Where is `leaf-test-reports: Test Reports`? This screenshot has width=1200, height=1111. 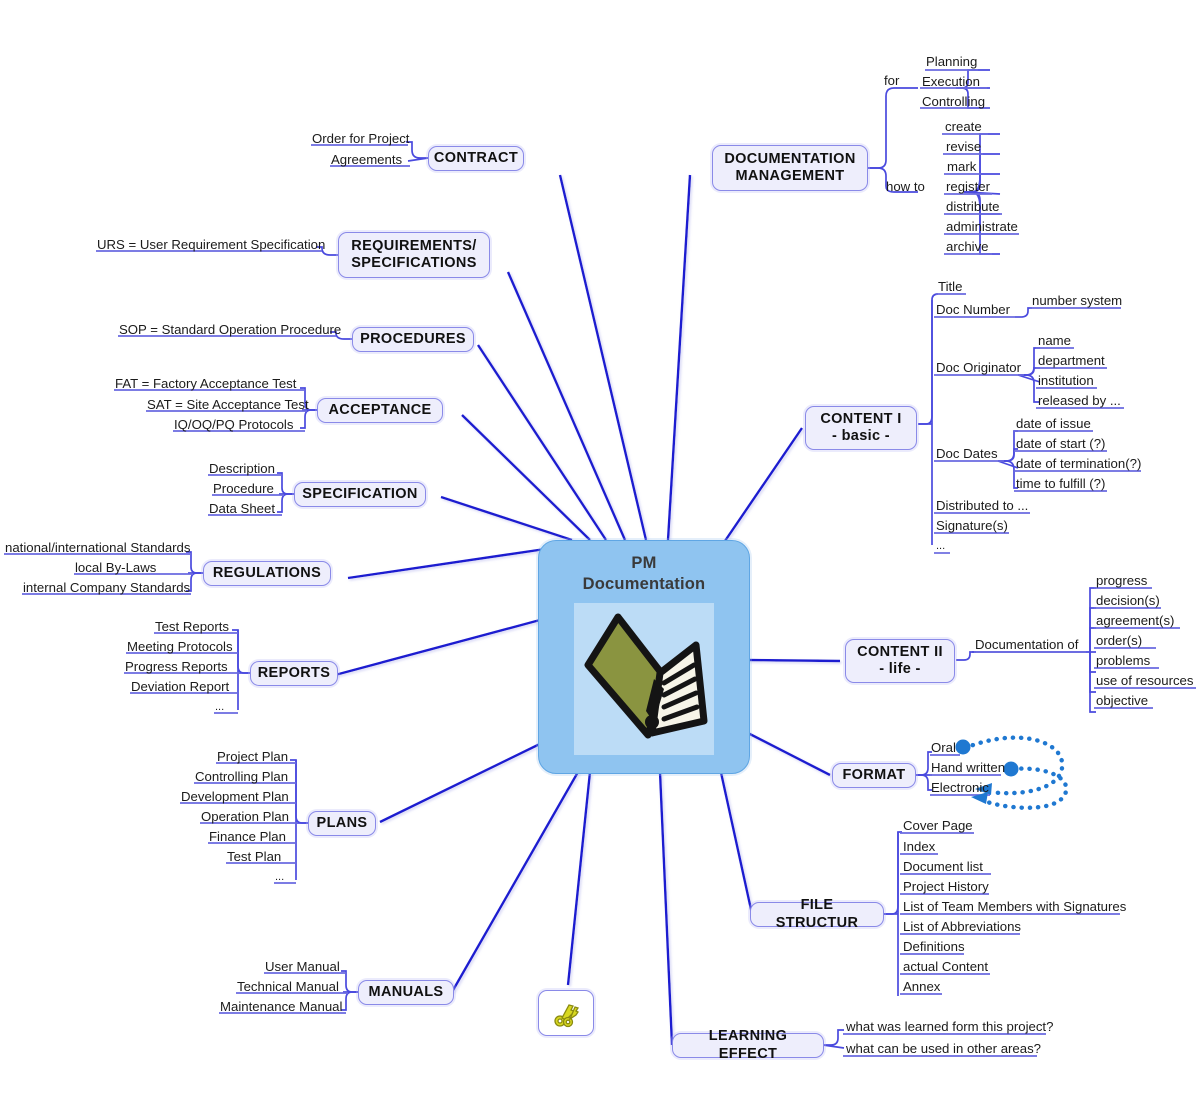 leaf-test-reports: Test Reports is located at coordinates (192, 627).